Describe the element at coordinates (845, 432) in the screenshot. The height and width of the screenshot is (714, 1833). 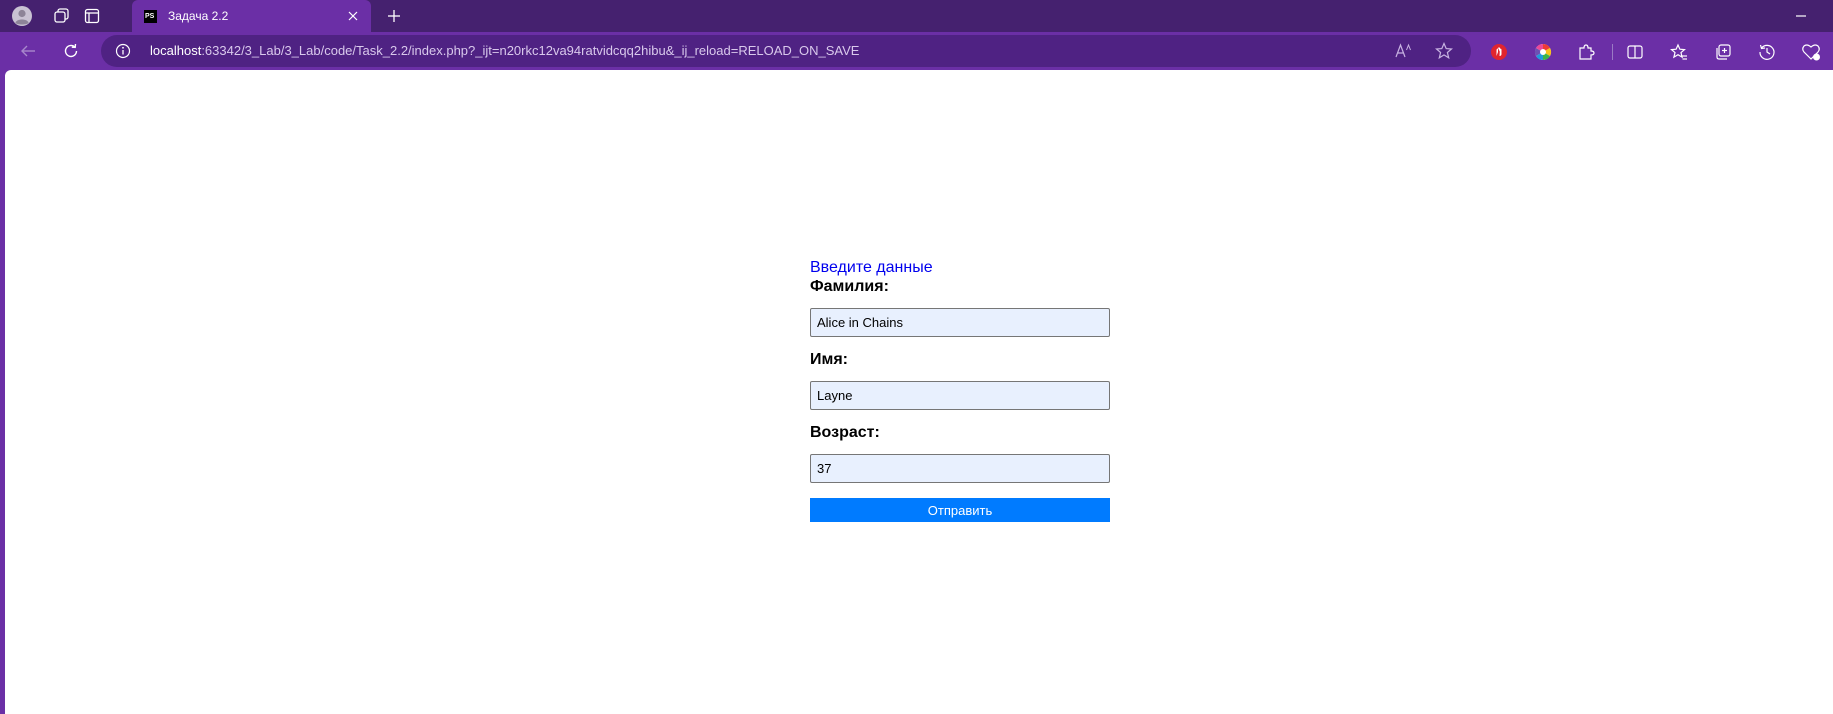
I see `age-label: Возраст:` at that location.